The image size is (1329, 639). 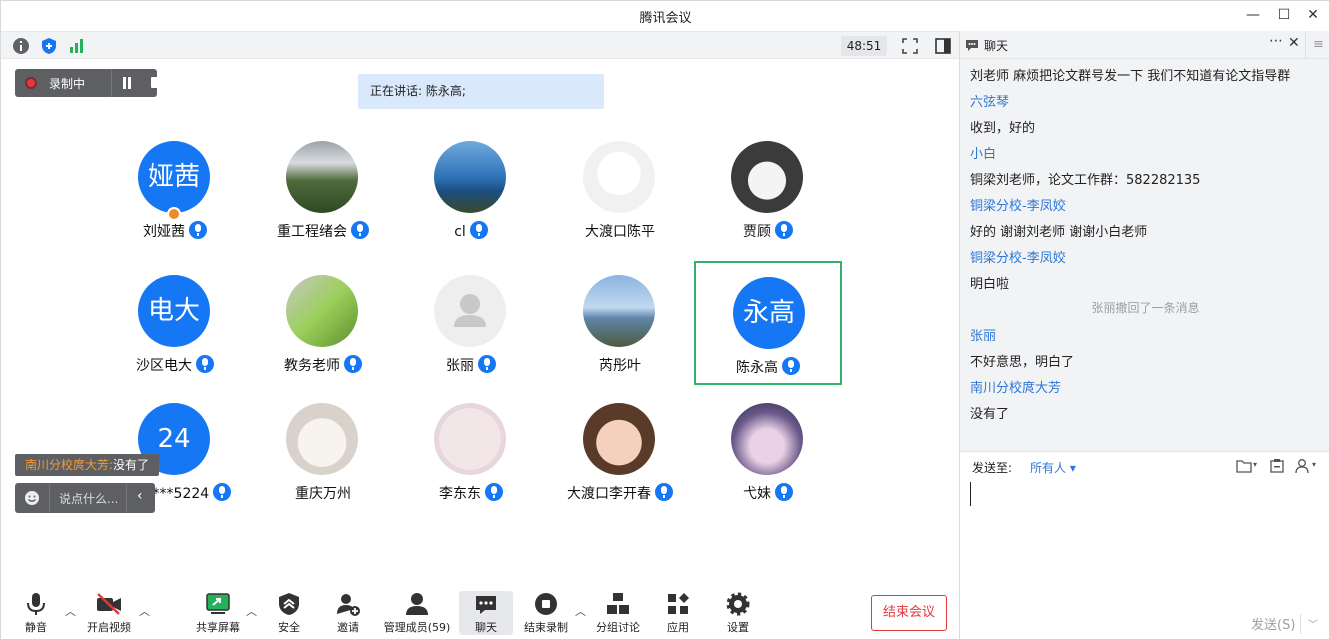 What do you see at coordinates (1003, 128) in the screenshot?
I see `chat-message-text: 收到，好的` at bounding box center [1003, 128].